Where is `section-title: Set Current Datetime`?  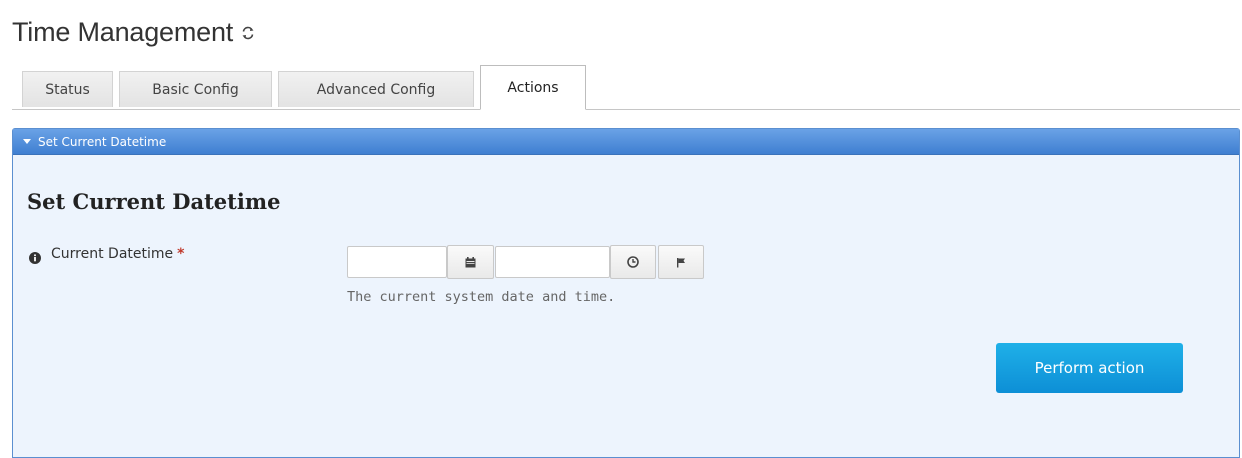
section-title: Set Current Datetime is located at coordinates (154, 201).